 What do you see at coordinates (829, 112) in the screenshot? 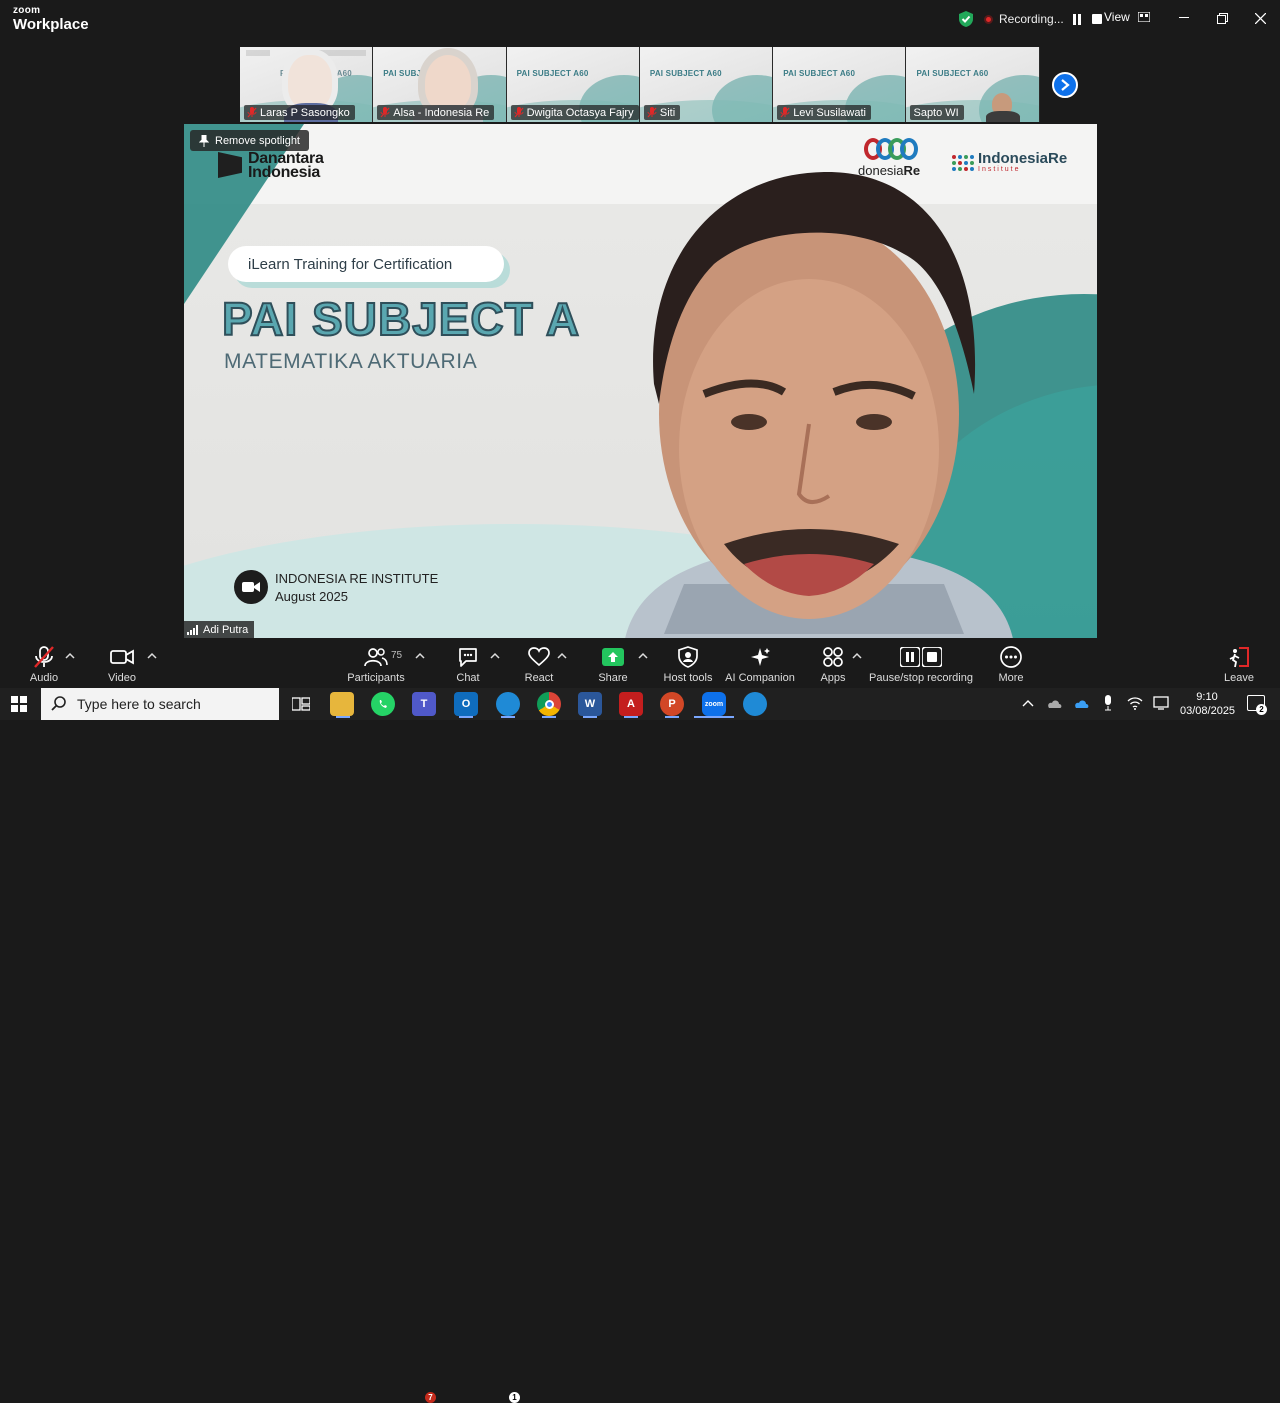
I see `participant-name: Levi Susilawati` at bounding box center [829, 112].